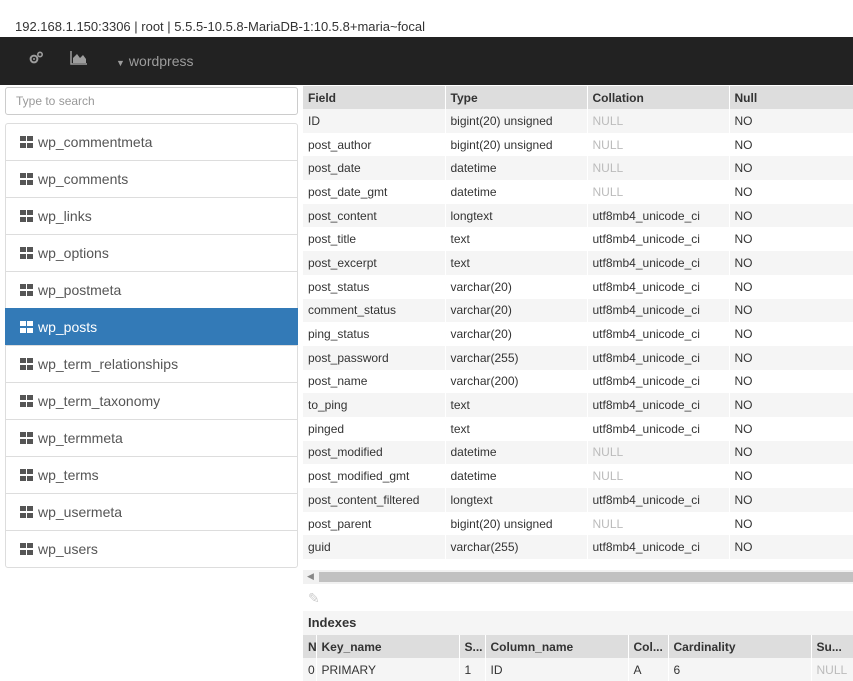 Image resolution: width=853 pixels, height=681 pixels. What do you see at coordinates (578, 523) in the screenshot?
I see `table-row: post_parent bigint(20) unsigned NULL NO` at bounding box center [578, 523].